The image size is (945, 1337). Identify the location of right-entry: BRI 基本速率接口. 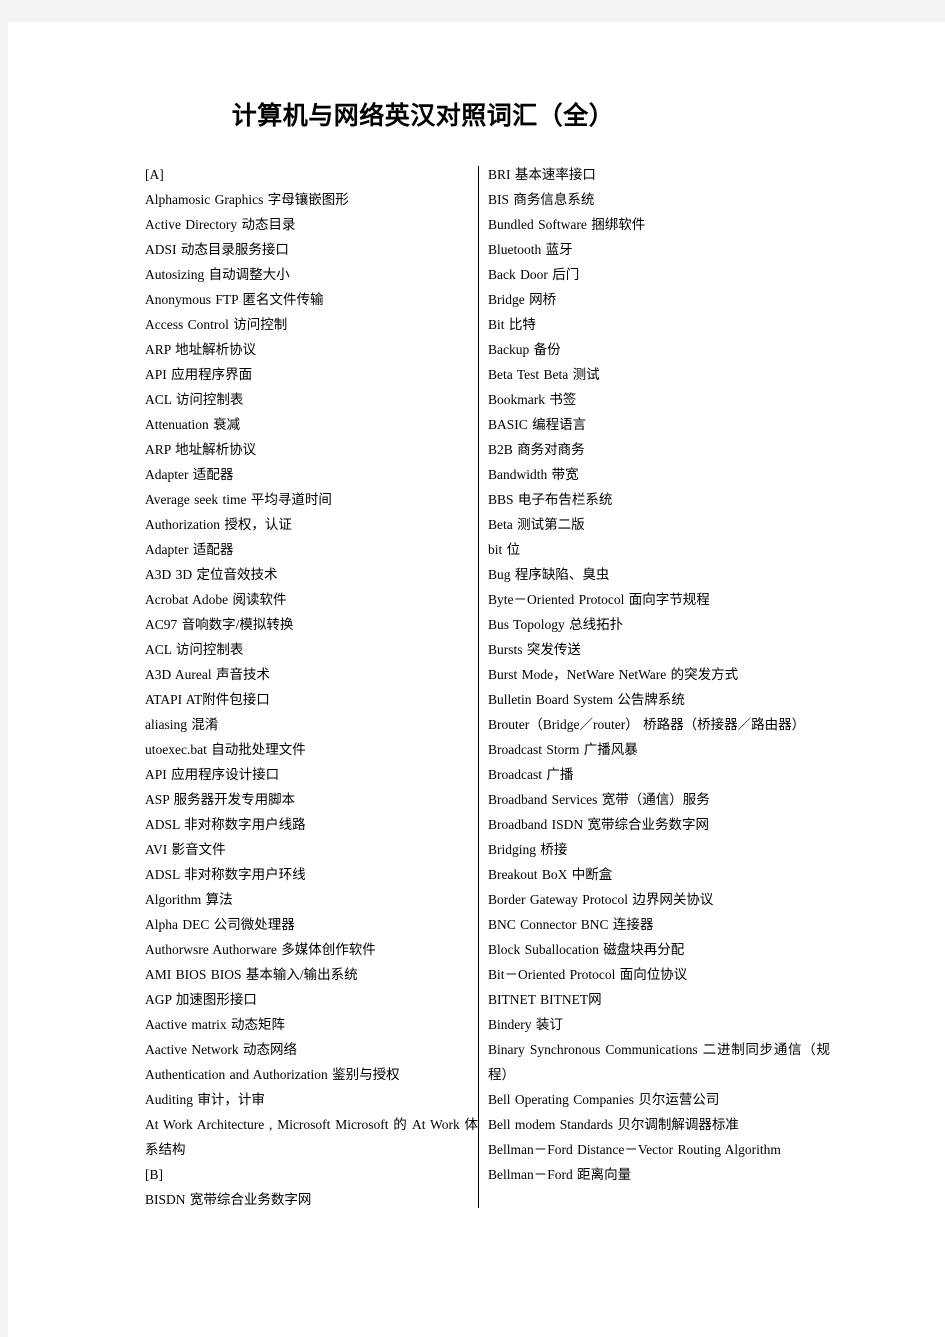
(542, 174).